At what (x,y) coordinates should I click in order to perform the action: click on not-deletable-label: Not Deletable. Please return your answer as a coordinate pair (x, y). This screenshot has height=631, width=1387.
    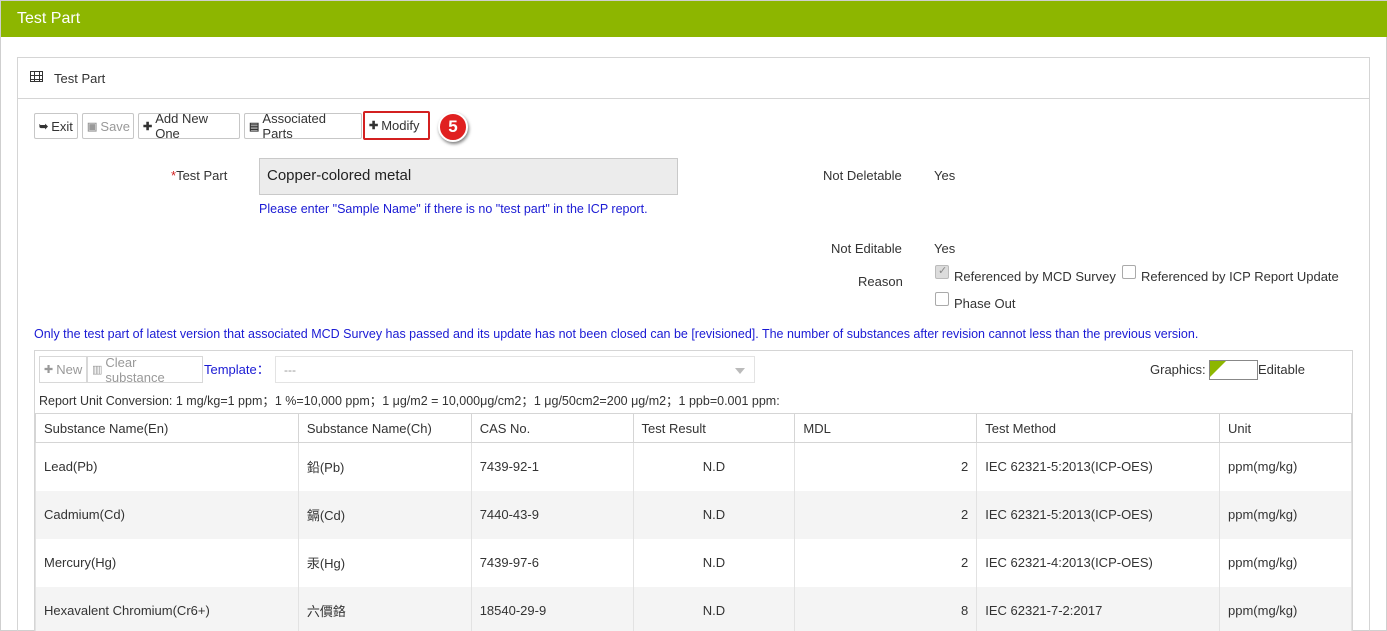
    Looking at the image, I should click on (862, 175).